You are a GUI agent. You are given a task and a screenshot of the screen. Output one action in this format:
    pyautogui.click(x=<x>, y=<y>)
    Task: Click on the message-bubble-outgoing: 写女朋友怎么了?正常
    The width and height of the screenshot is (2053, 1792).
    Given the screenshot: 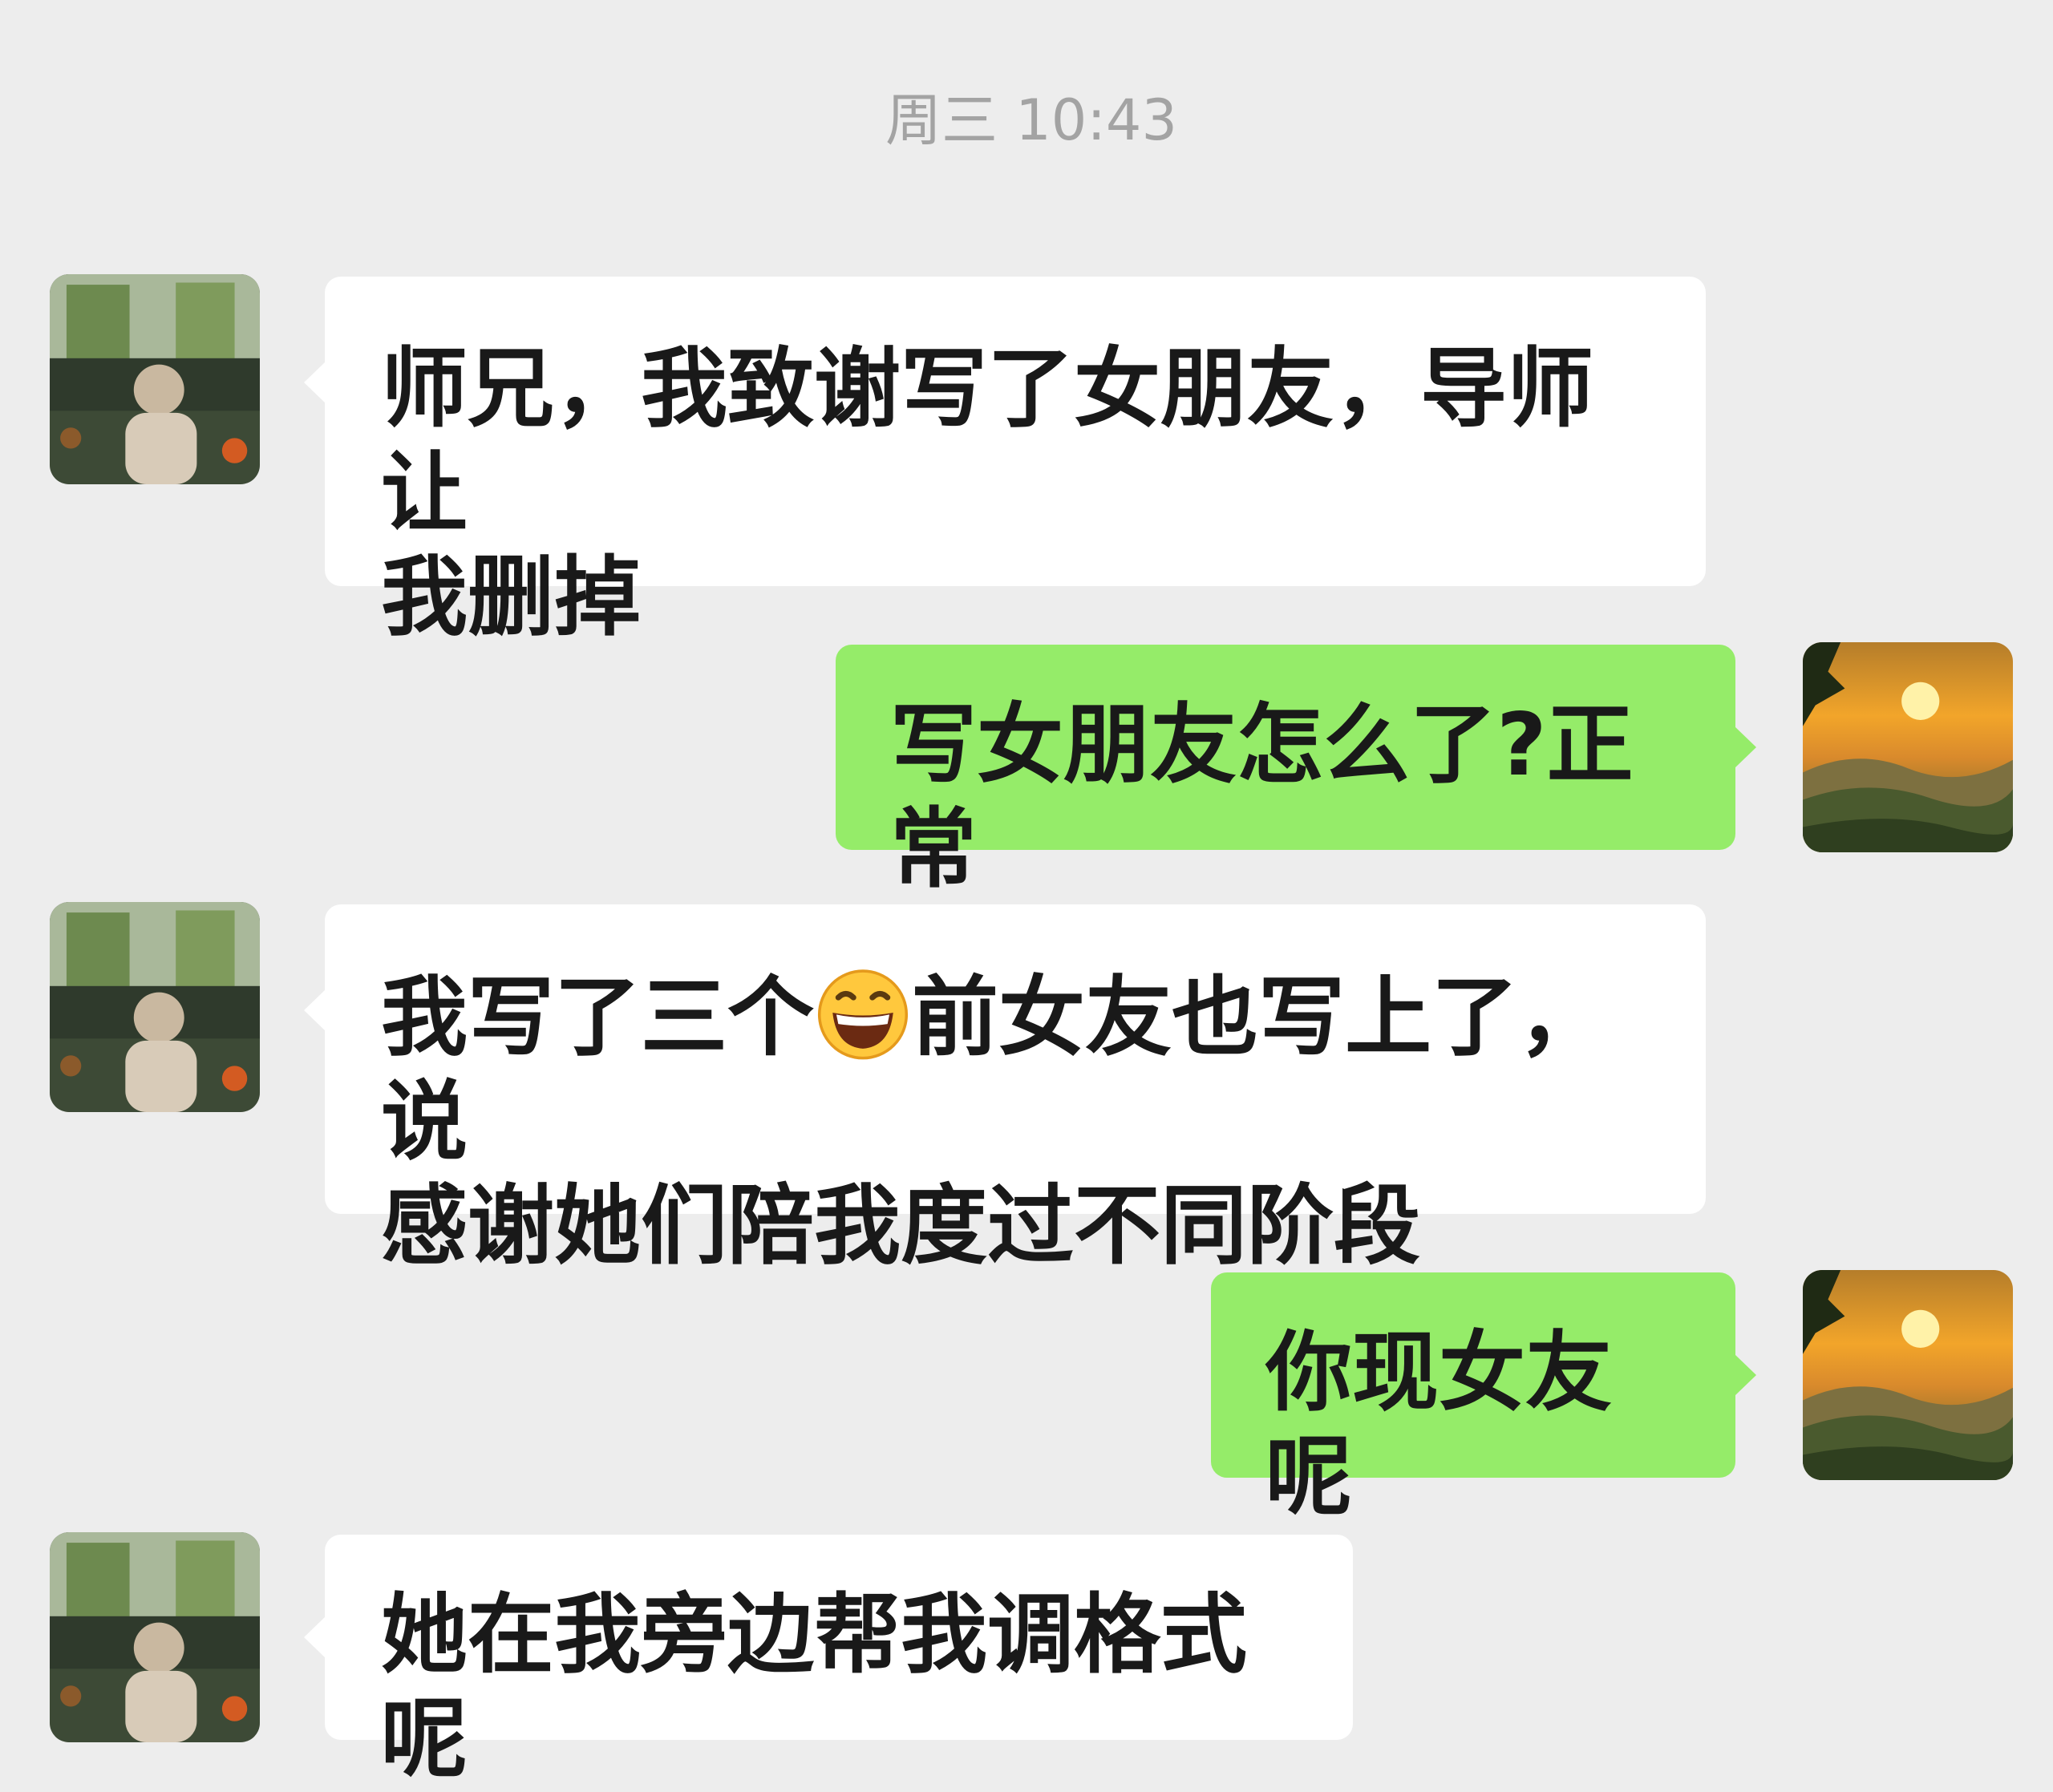 What is the action you would take?
    pyautogui.click(x=1296, y=773)
    